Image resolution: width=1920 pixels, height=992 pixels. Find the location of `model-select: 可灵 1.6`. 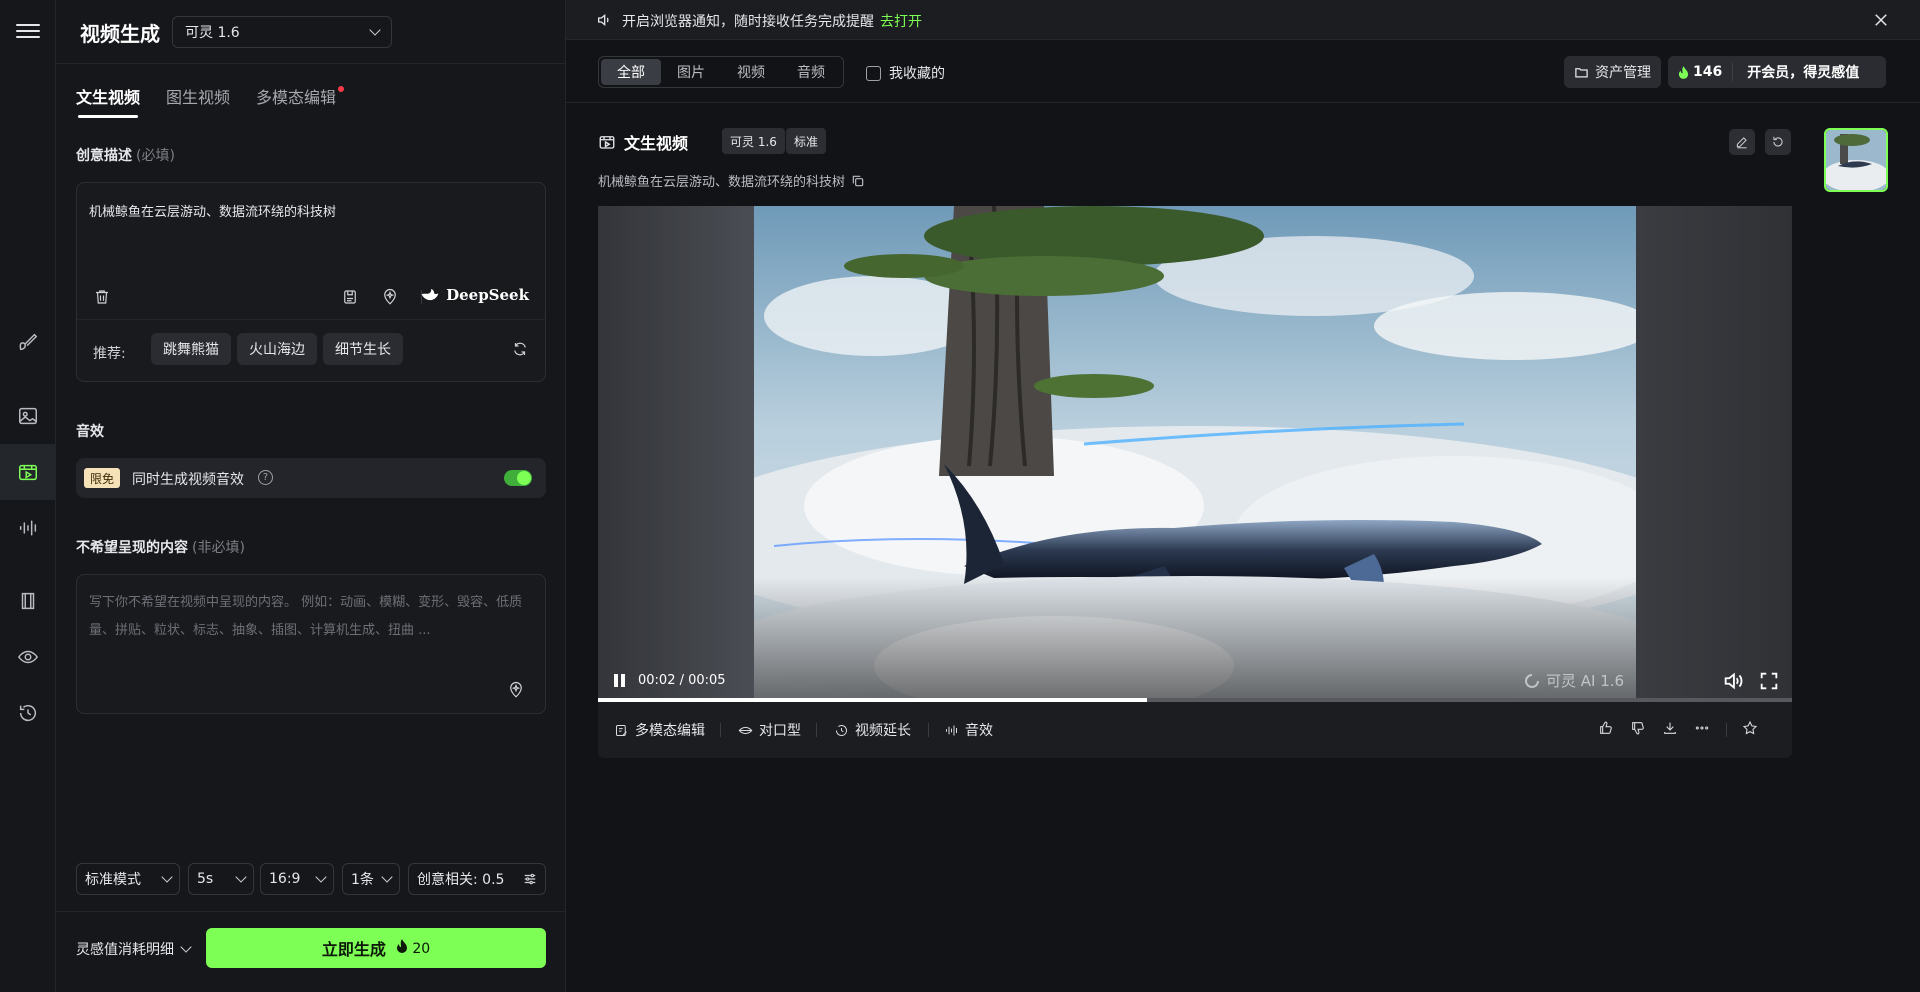

model-select: 可灵 1.6 is located at coordinates (282, 32).